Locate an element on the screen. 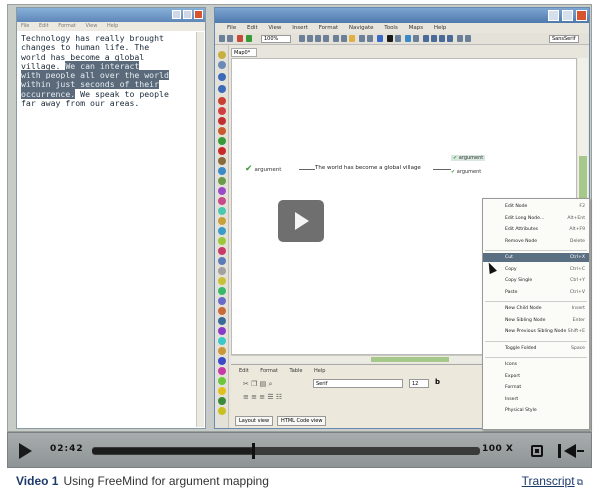  smiley-icon is located at coordinates (222, 211).